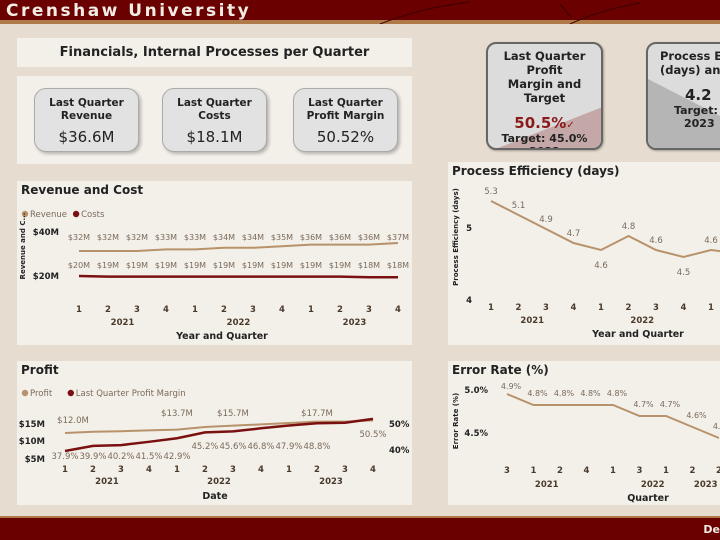 This screenshot has height=540, width=720. What do you see at coordinates (469, 229) in the screenshot?
I see `y-tick-label: 5` at bounding box center [469, 229].